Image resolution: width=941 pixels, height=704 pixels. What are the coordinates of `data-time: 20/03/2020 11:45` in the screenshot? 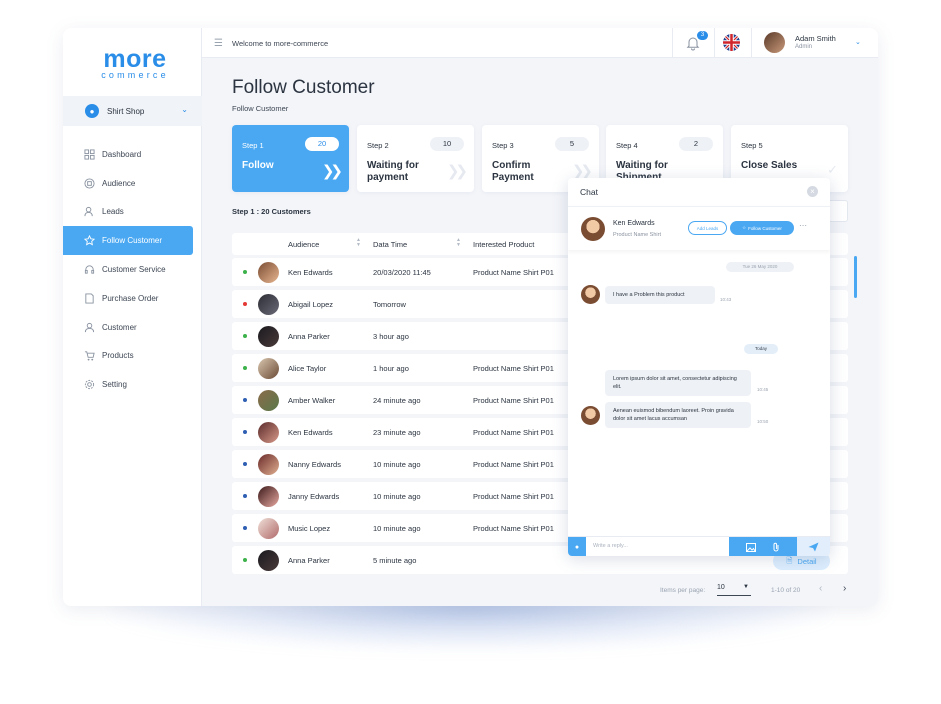 It's located at (402, 272).